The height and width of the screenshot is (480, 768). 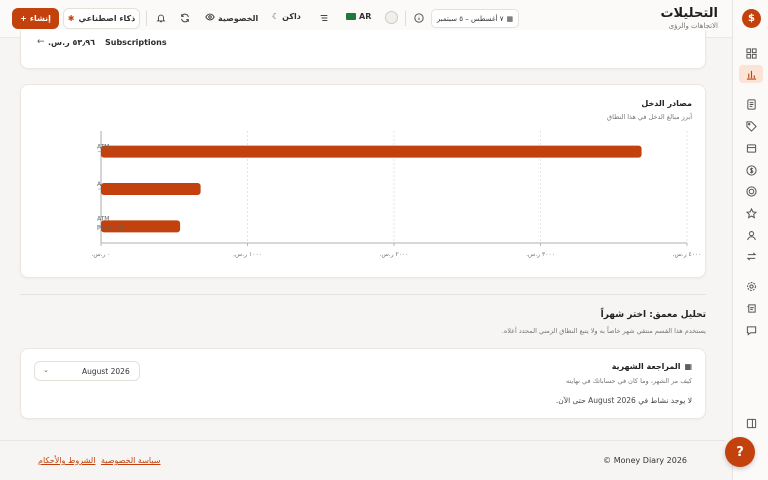 What do you see at coordinates (247, 254) in the screenshot?
I see `x-tick-label: ١٠٠٠ ر.س.` at bounding box center [247, 254].